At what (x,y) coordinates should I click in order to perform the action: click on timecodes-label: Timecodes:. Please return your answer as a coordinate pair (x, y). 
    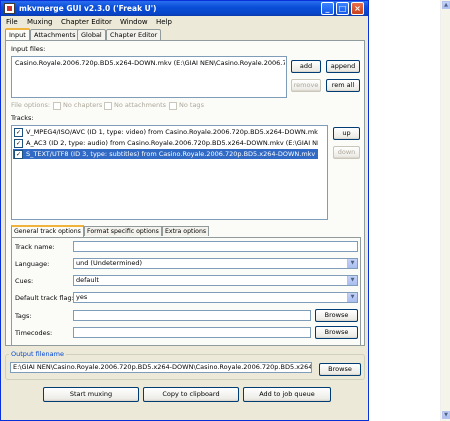
    Looking at the image, I should click on (34, 333).